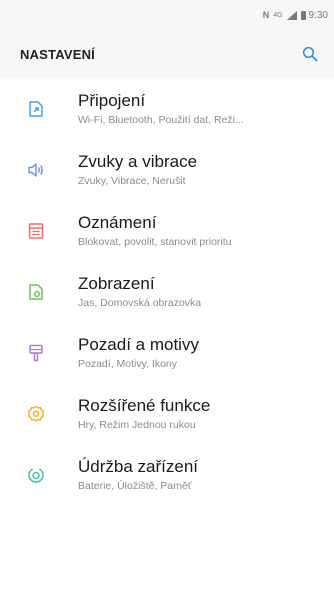 The width and height of the screenshot is (334, 592). I want to click on item-text: Pozadí a motivy Pozadí, Motivy, Ikony, so click(138, 353).